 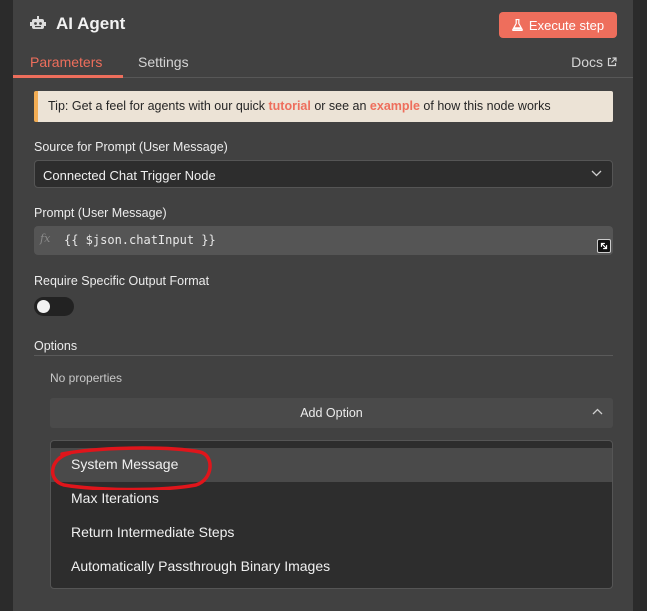 I want to click on options-divider, so click(x=323, y=355).